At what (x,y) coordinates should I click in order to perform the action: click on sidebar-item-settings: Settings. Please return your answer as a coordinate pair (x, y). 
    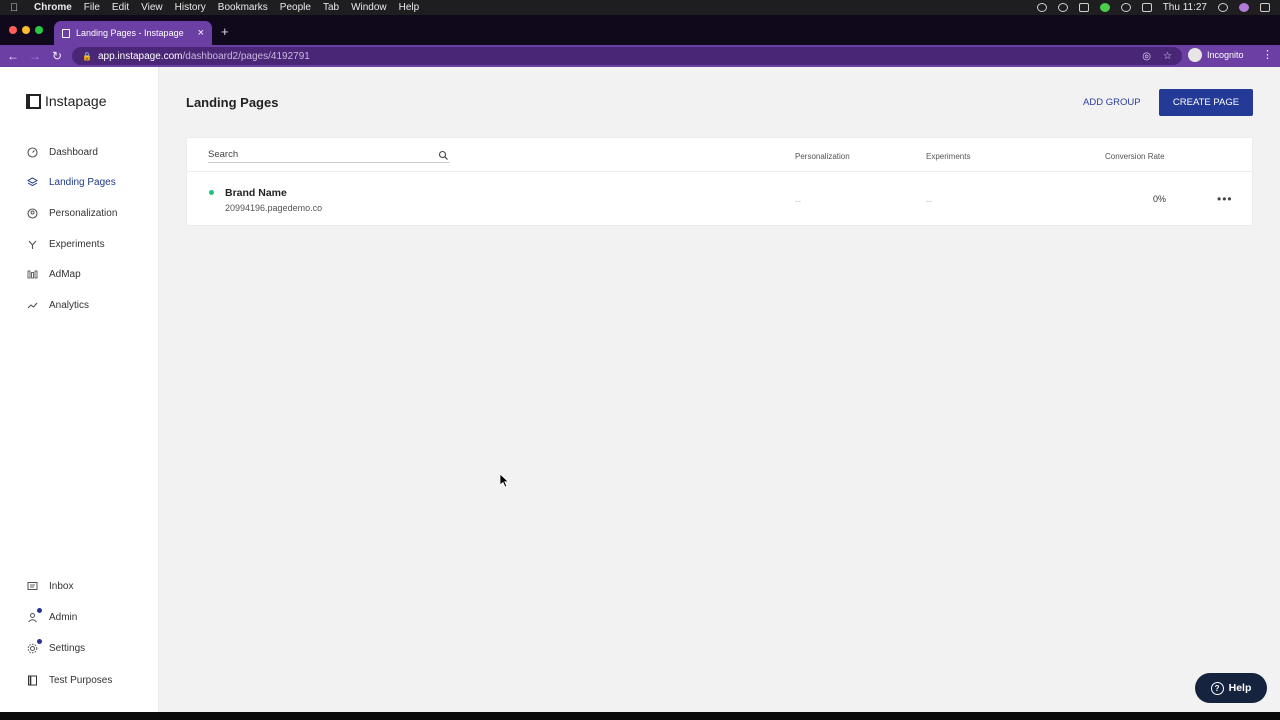
    Looking at the image, I should click on (79, 648).